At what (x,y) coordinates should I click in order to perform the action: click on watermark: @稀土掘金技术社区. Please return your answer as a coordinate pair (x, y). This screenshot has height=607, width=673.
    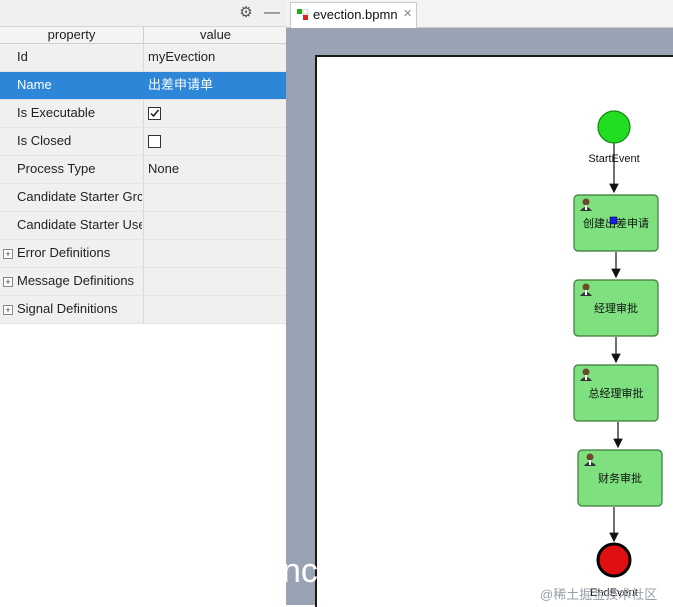
    Looking at the image, I should click on (599, 594).